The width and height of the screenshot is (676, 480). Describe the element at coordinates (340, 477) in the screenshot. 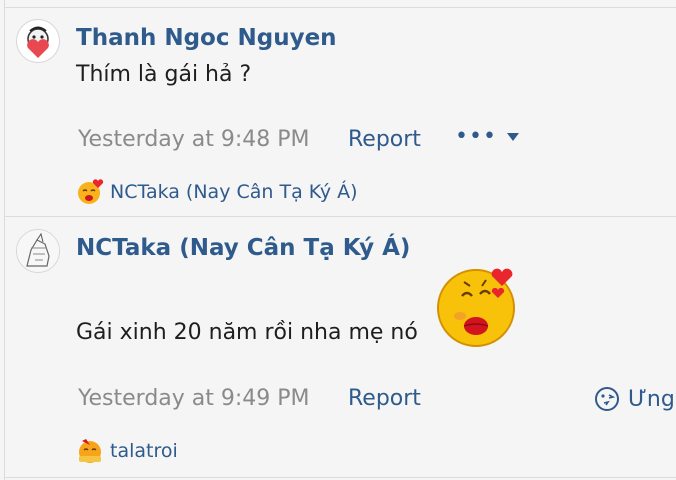

I see `thread-bottom-border` at that location.